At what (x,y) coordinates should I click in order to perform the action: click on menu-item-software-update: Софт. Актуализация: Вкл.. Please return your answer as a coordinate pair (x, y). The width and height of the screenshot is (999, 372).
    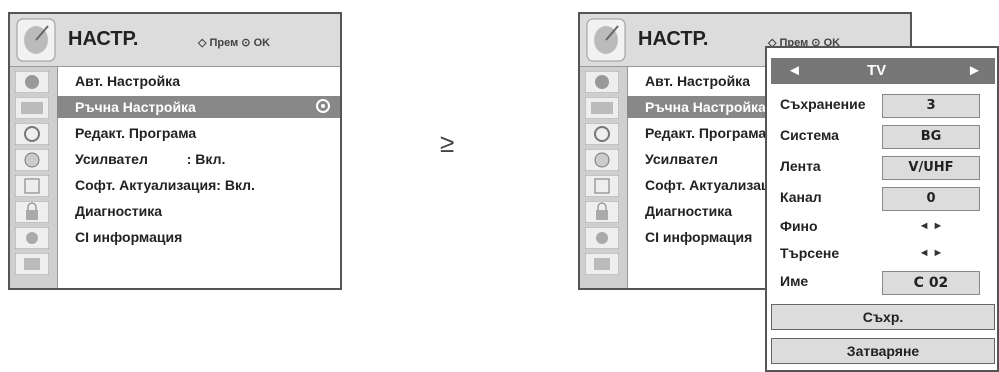
    Looking at the image, I should click on (198, 185).